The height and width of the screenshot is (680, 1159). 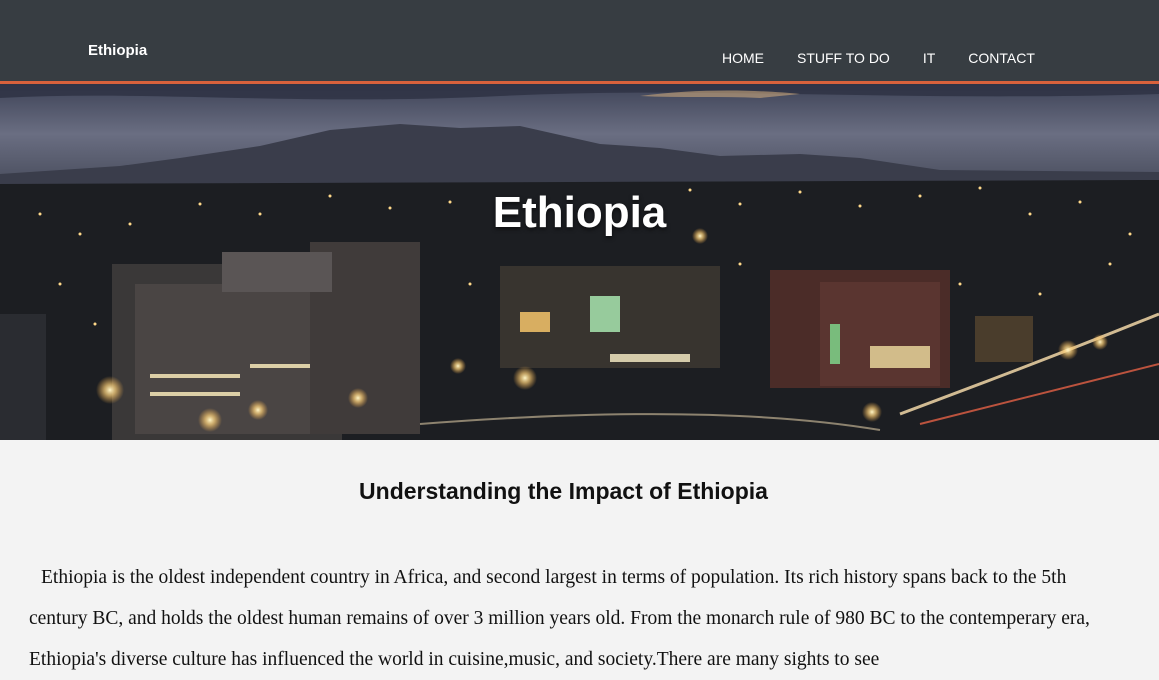 I want to click on nav-link-contact: CONTACT, so click(x=1001, y=58).